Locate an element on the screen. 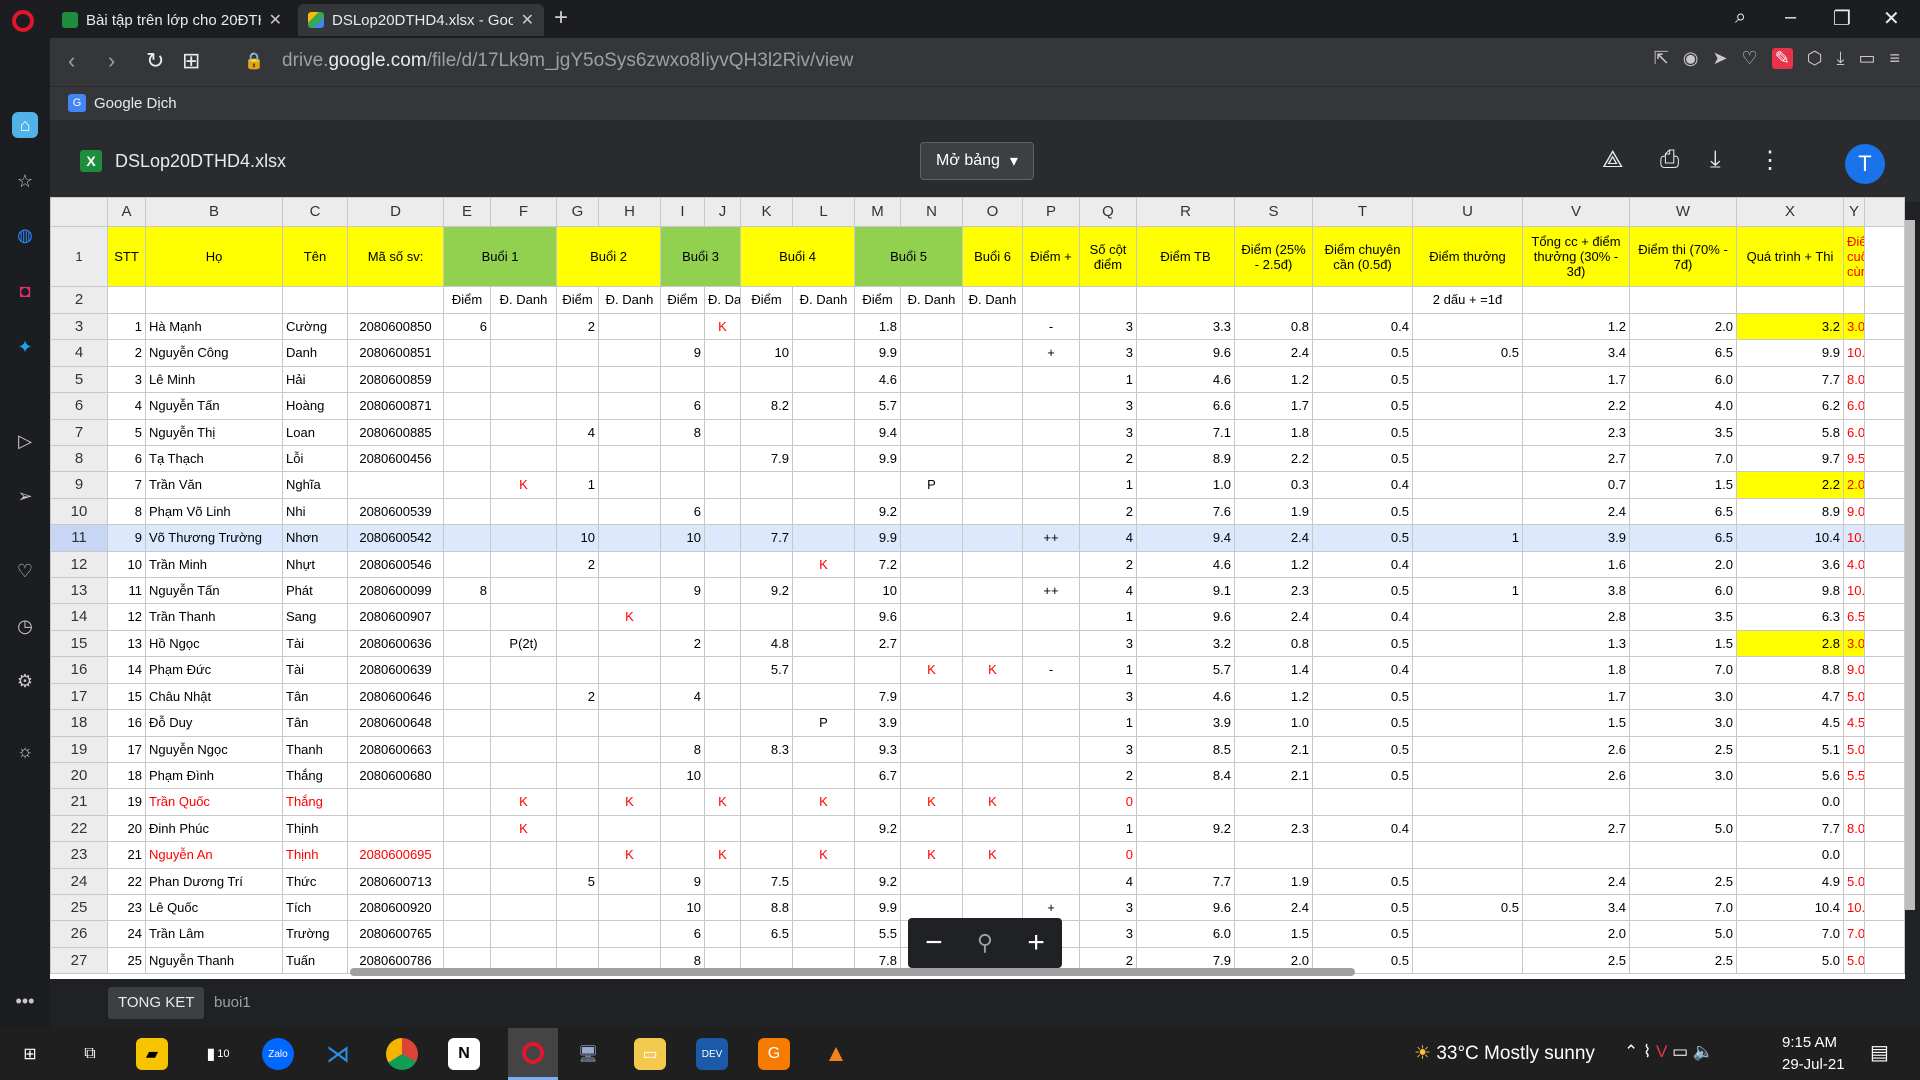  subheader-cell: Điểm is located at coordinates (682, 300).